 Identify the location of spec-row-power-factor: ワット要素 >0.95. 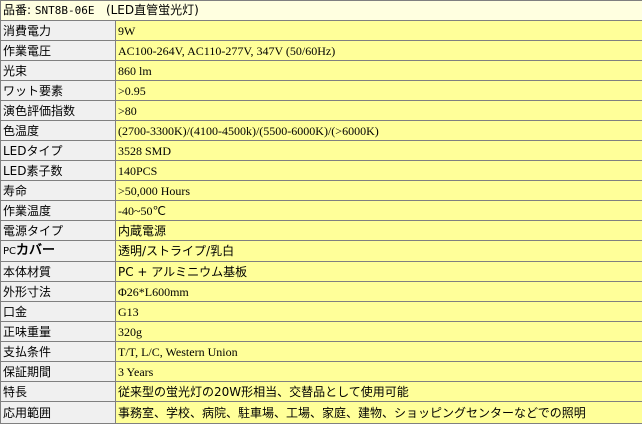
(321, 90).